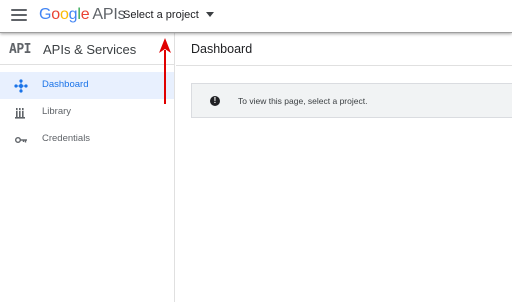  What do you see at coordinates (57, 111) in the screenshot?
I see `sidebar-item-label: Library` at bounding box center [57, 111].